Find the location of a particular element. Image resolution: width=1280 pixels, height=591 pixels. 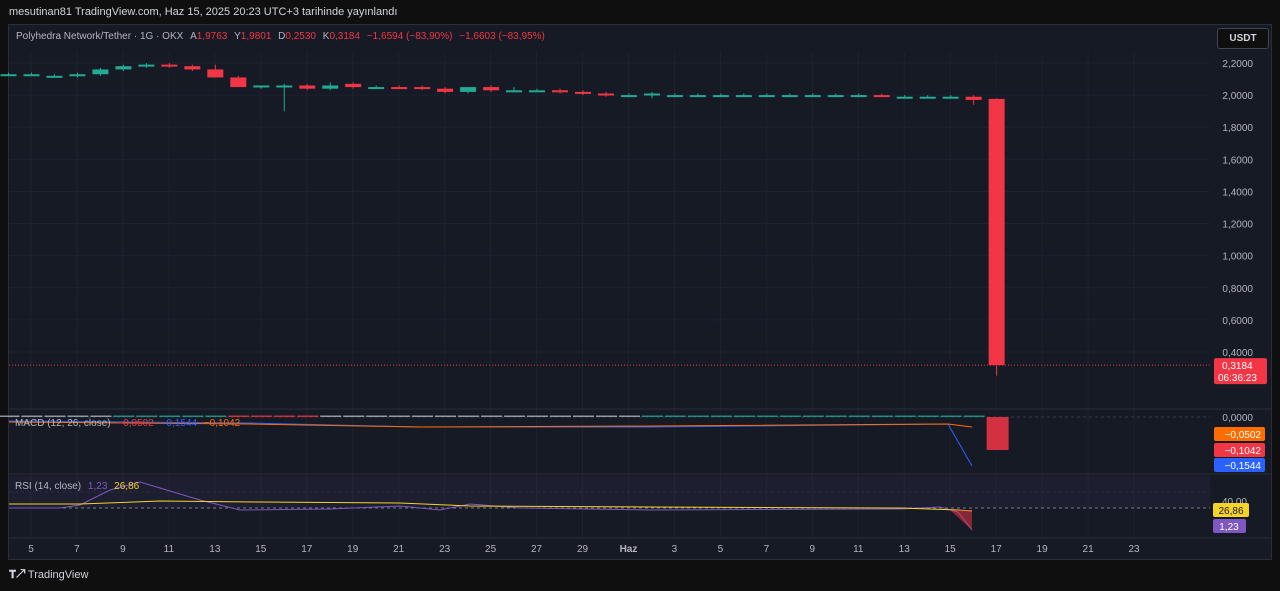

macd-title: MACD (12, 26, close) is located at coordinates (63, 423).